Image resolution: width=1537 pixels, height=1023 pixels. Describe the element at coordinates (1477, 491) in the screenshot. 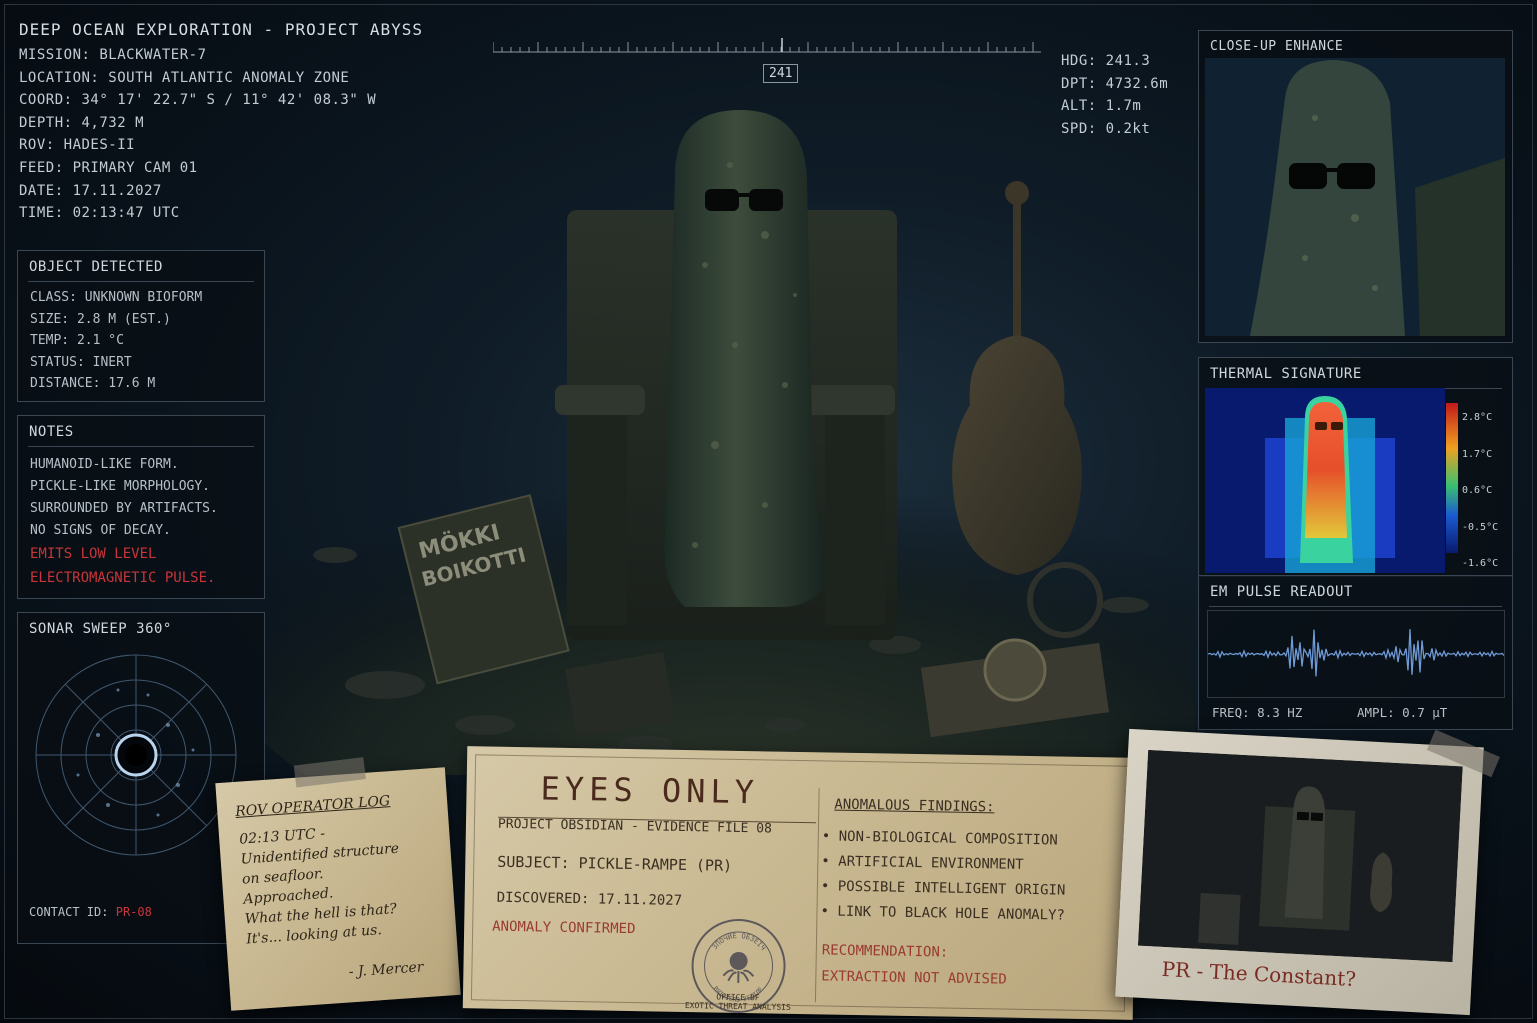

I see `thermal-scale-label: 0.6°C` at that location.